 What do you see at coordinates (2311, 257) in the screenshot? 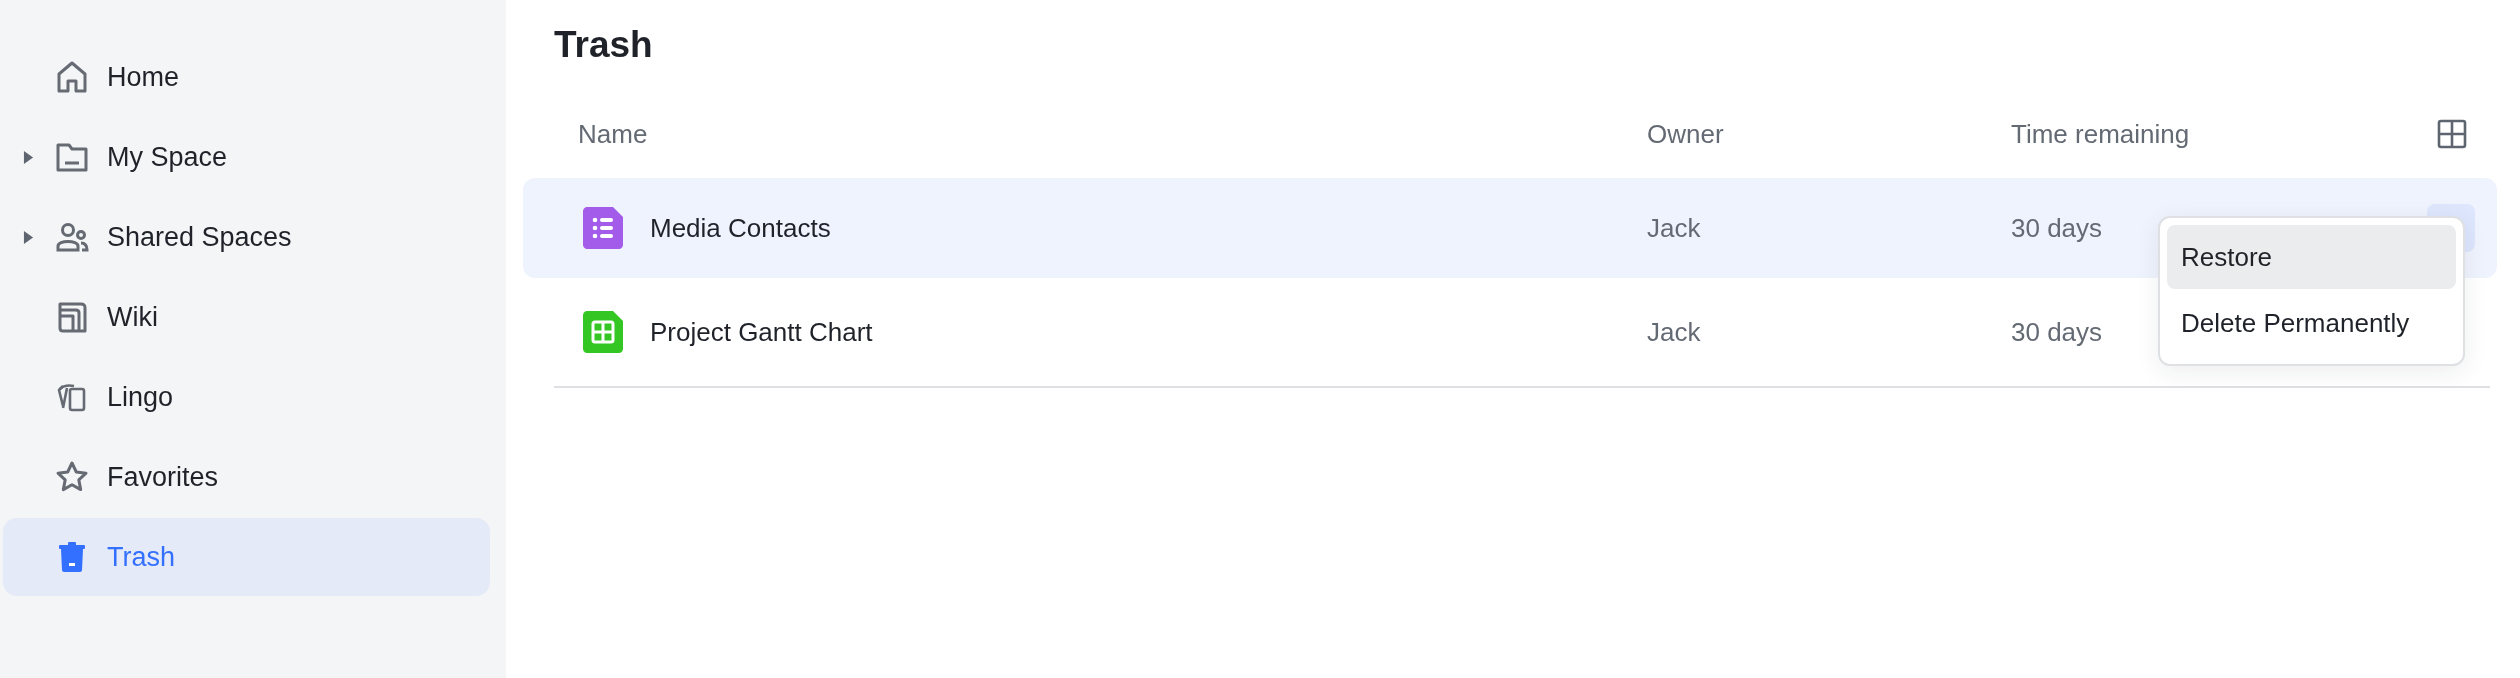
I see `menu-item: Restore` at bounding box center [2311, 257].